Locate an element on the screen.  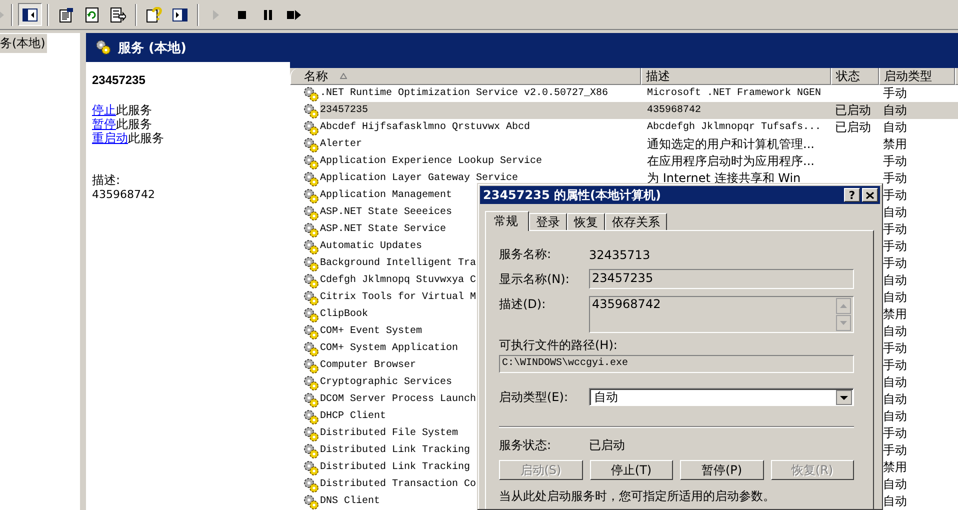
action-text: 停止此服务 is located at coordinates (122, 110).